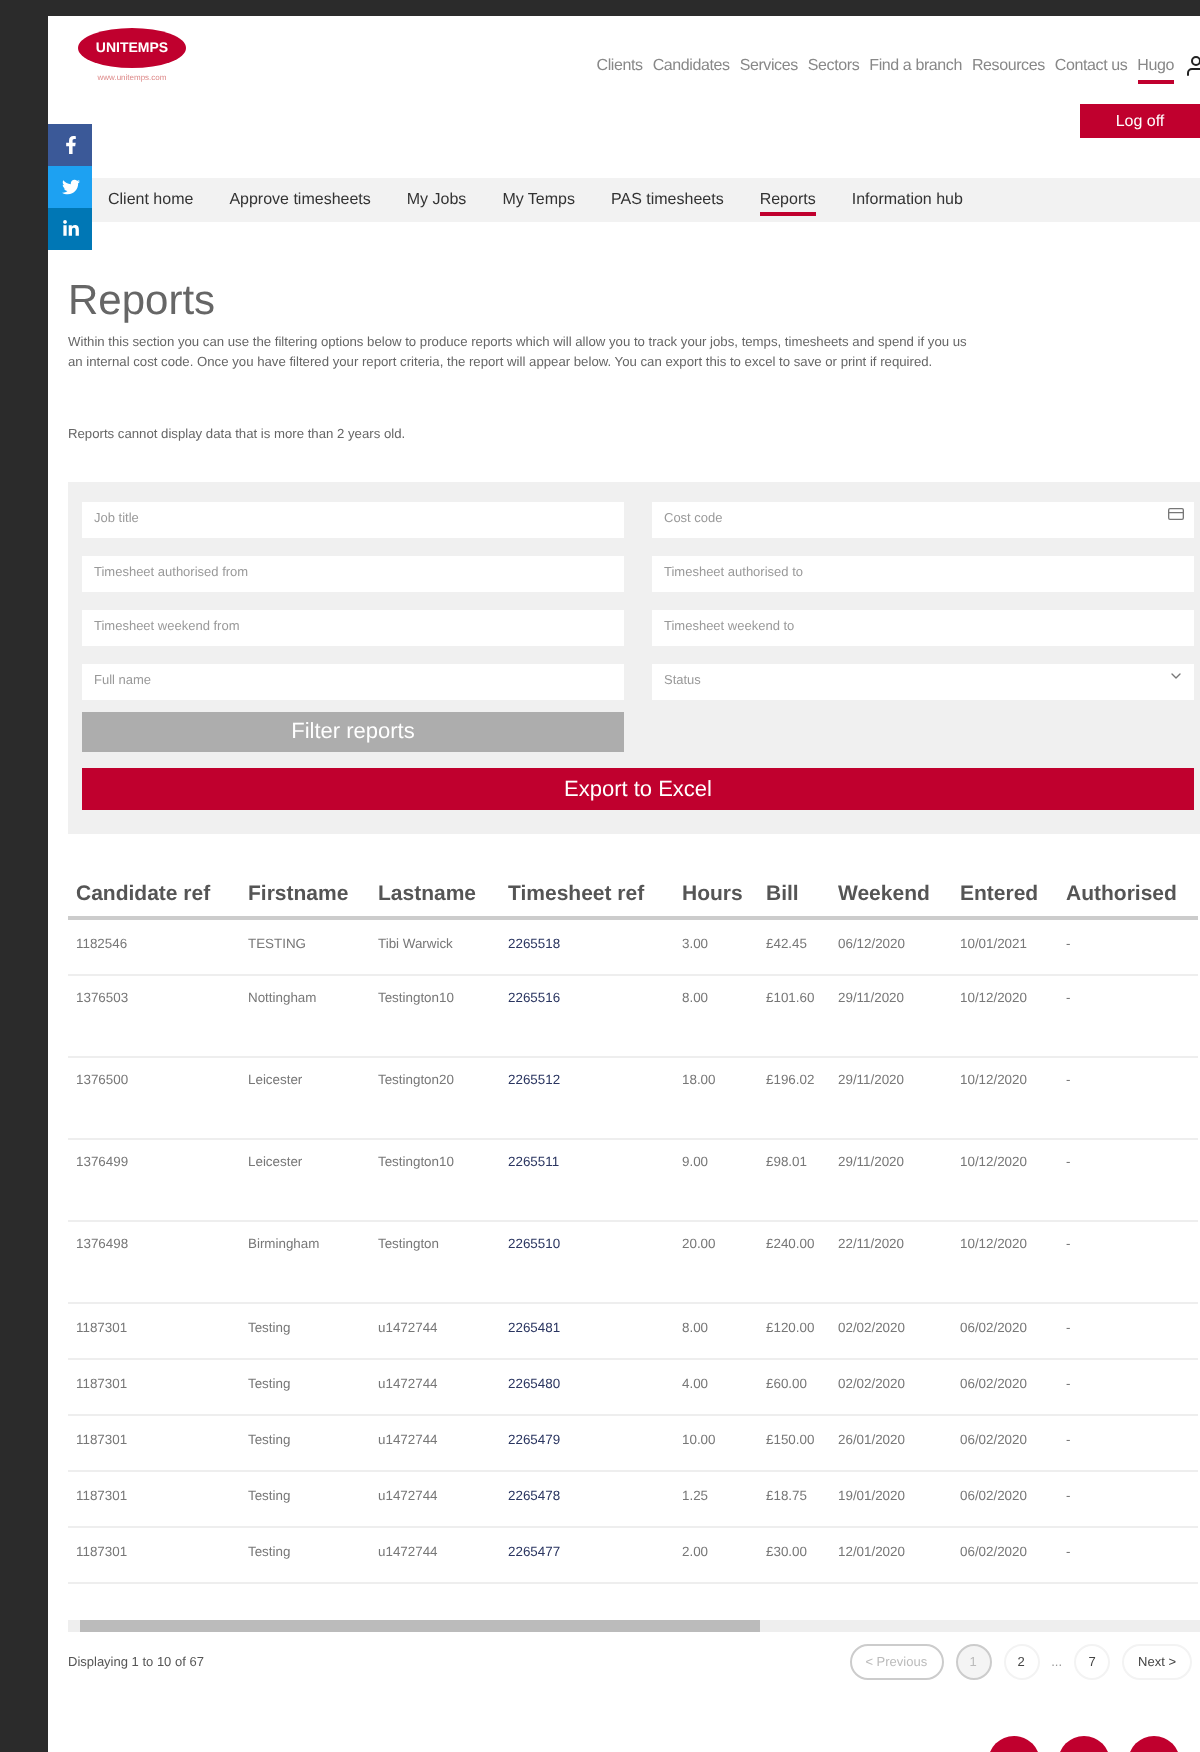  I want to click on facebook-icon, so click(70, 145).